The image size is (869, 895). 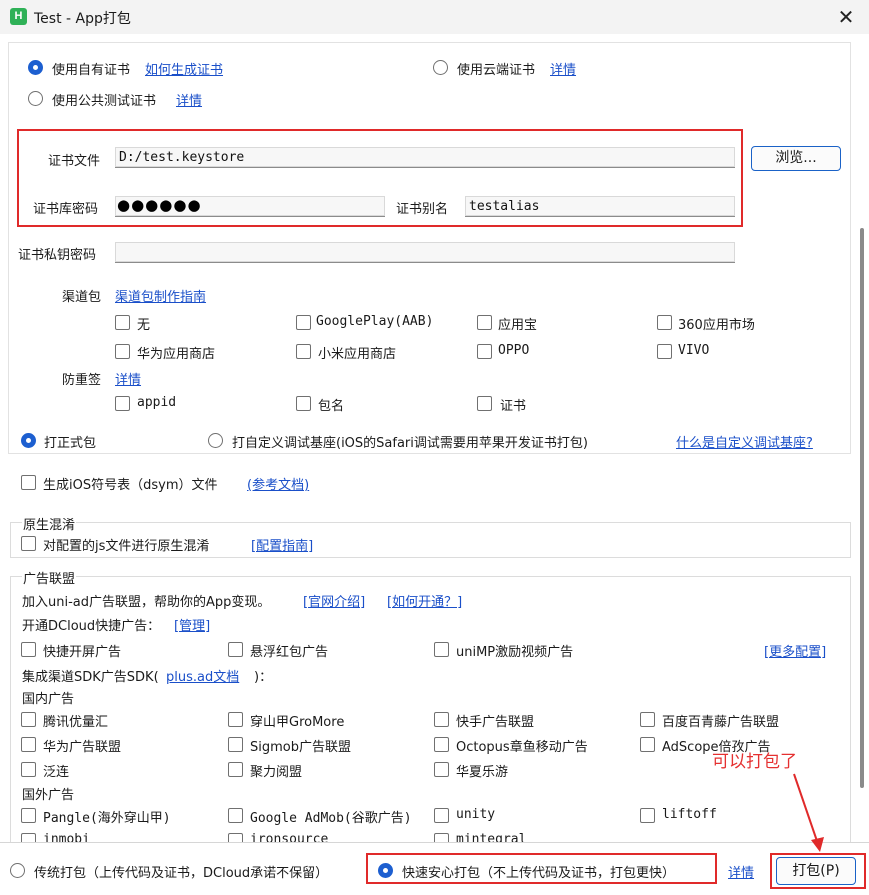 What do you see at coordinates (424, 600) in the screenshot?
I see `ad-how-to-open-link: [如何开通？]` at bounding box center [424, 600].